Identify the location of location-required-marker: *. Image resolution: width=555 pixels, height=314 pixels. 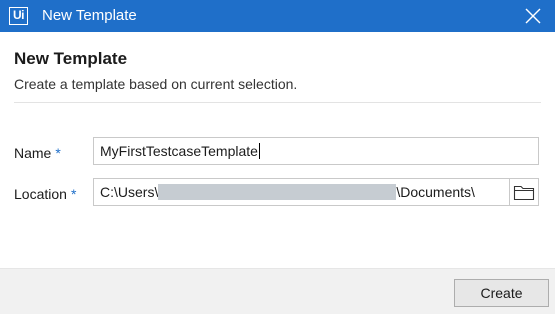
(73, 194).